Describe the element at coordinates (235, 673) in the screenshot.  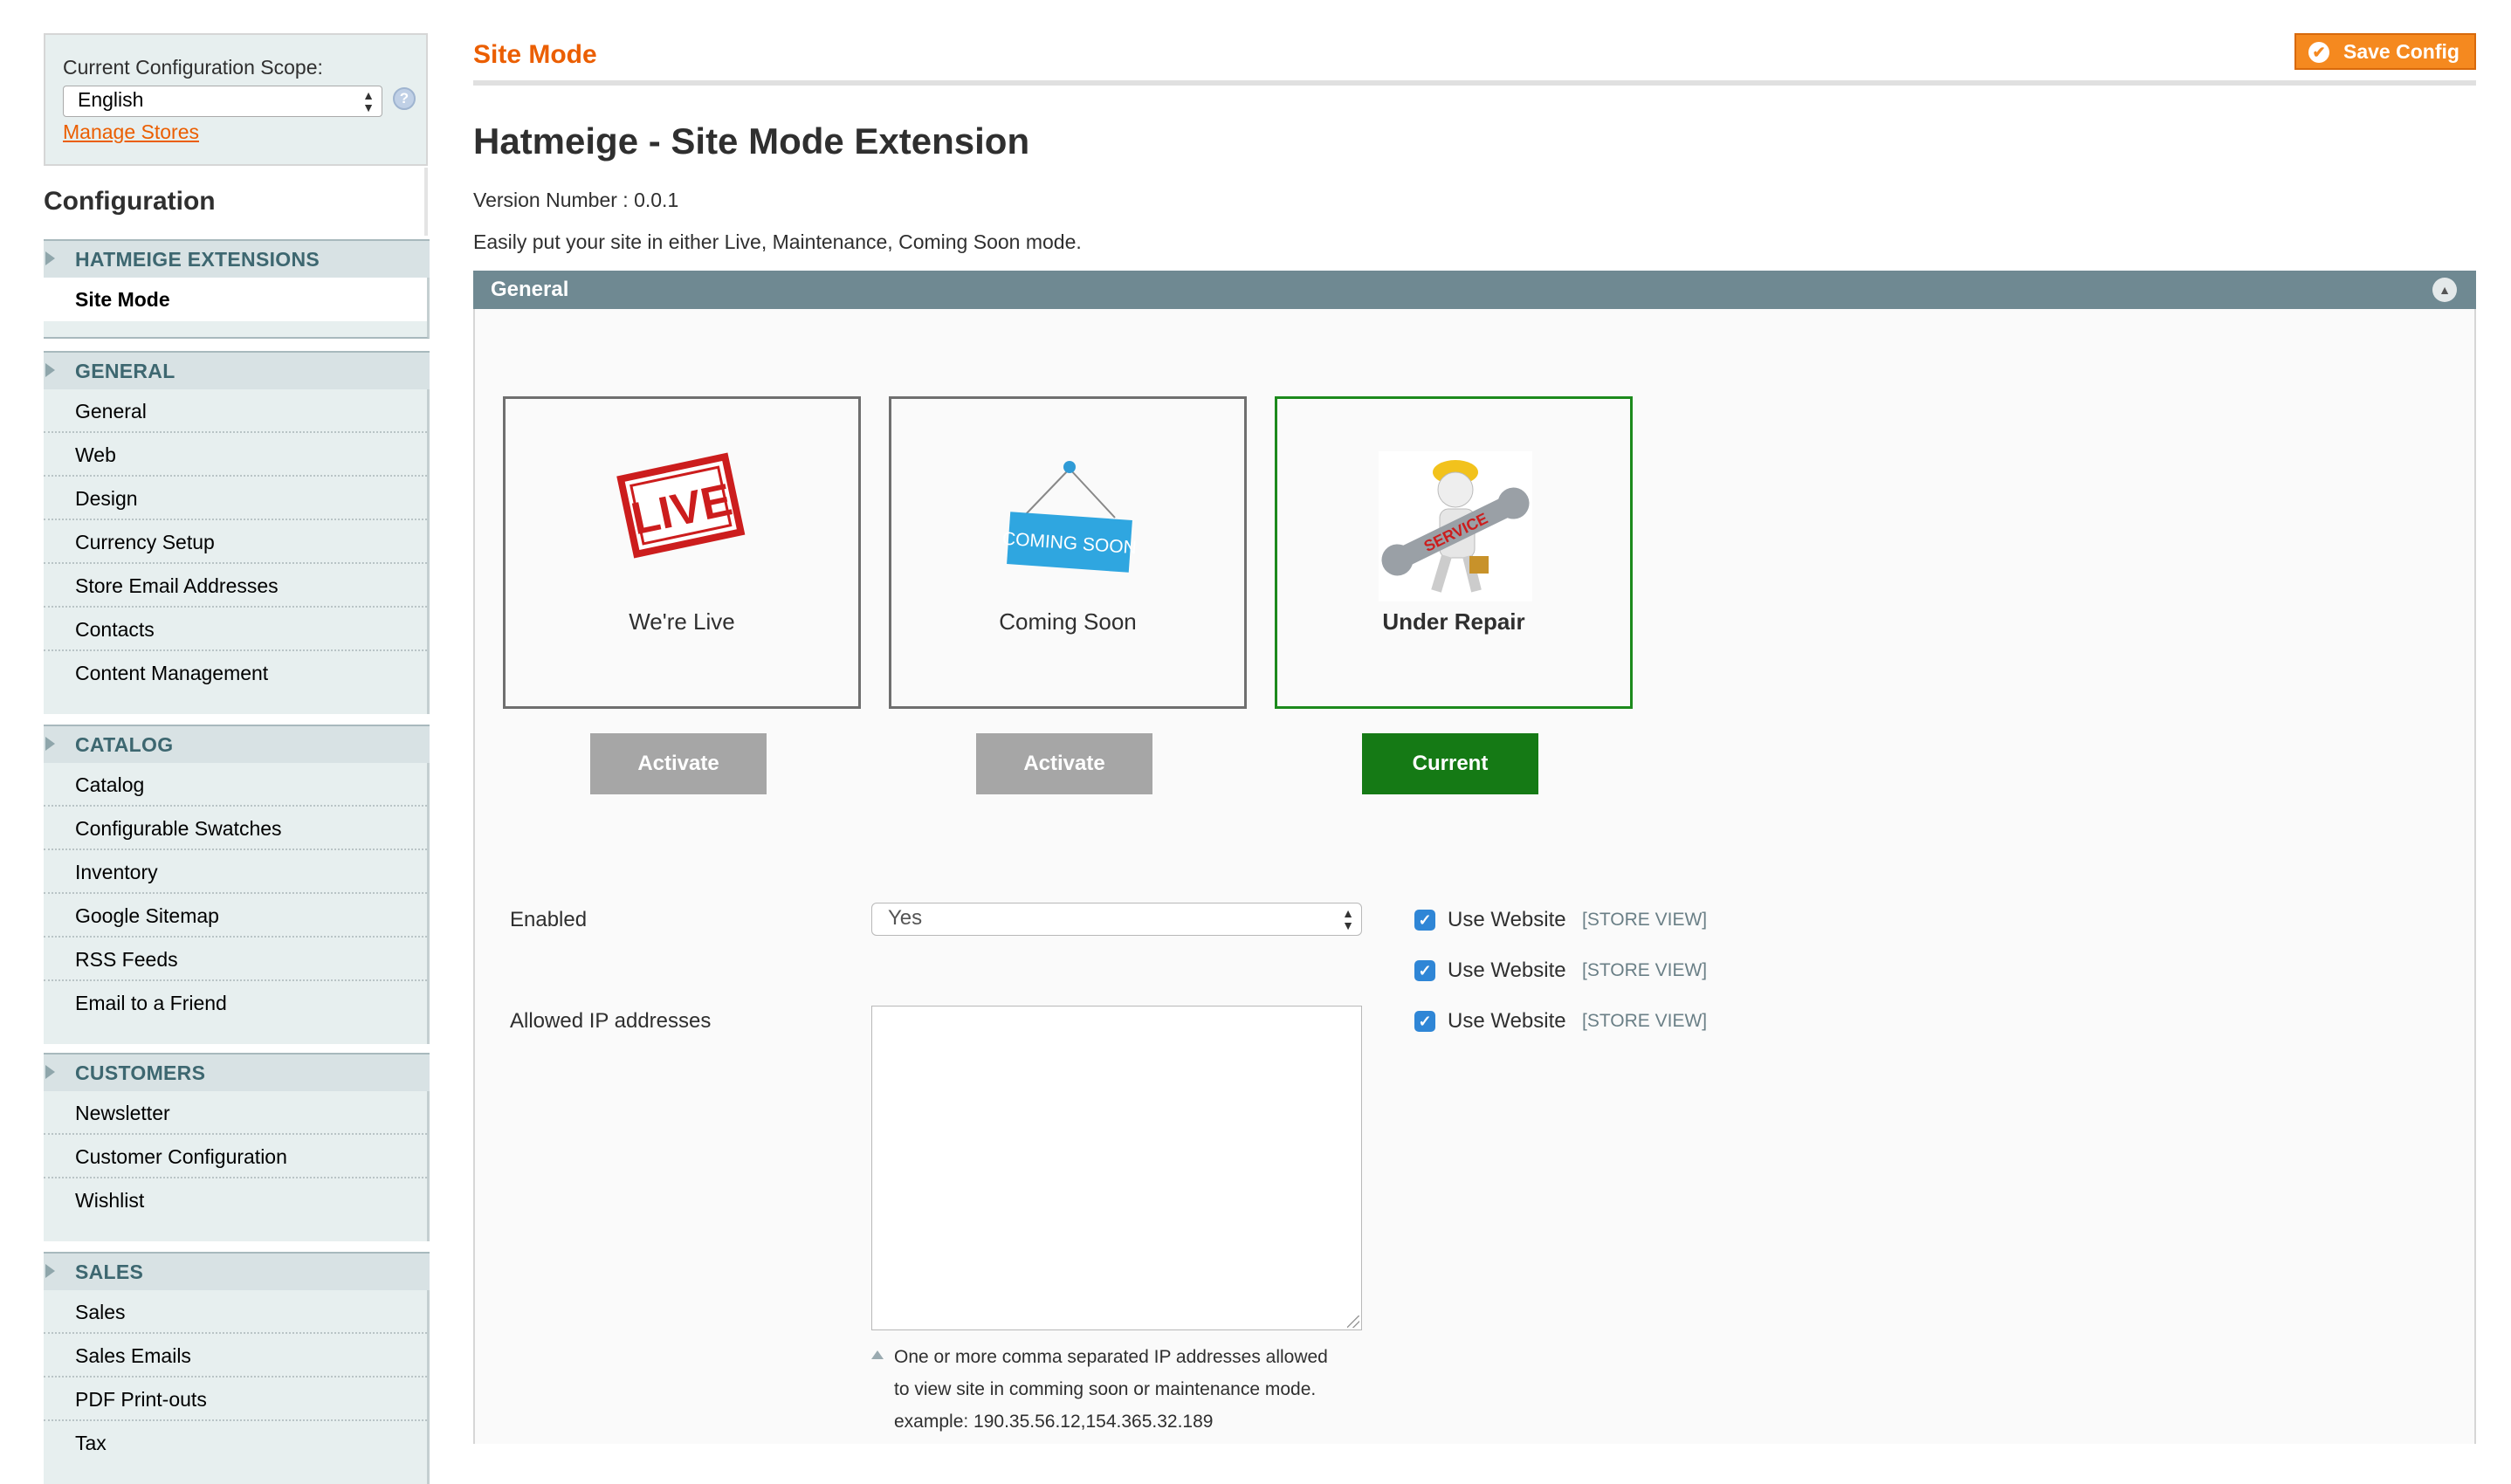
I see `sidebar-item-content-management: Content Management` at that location.